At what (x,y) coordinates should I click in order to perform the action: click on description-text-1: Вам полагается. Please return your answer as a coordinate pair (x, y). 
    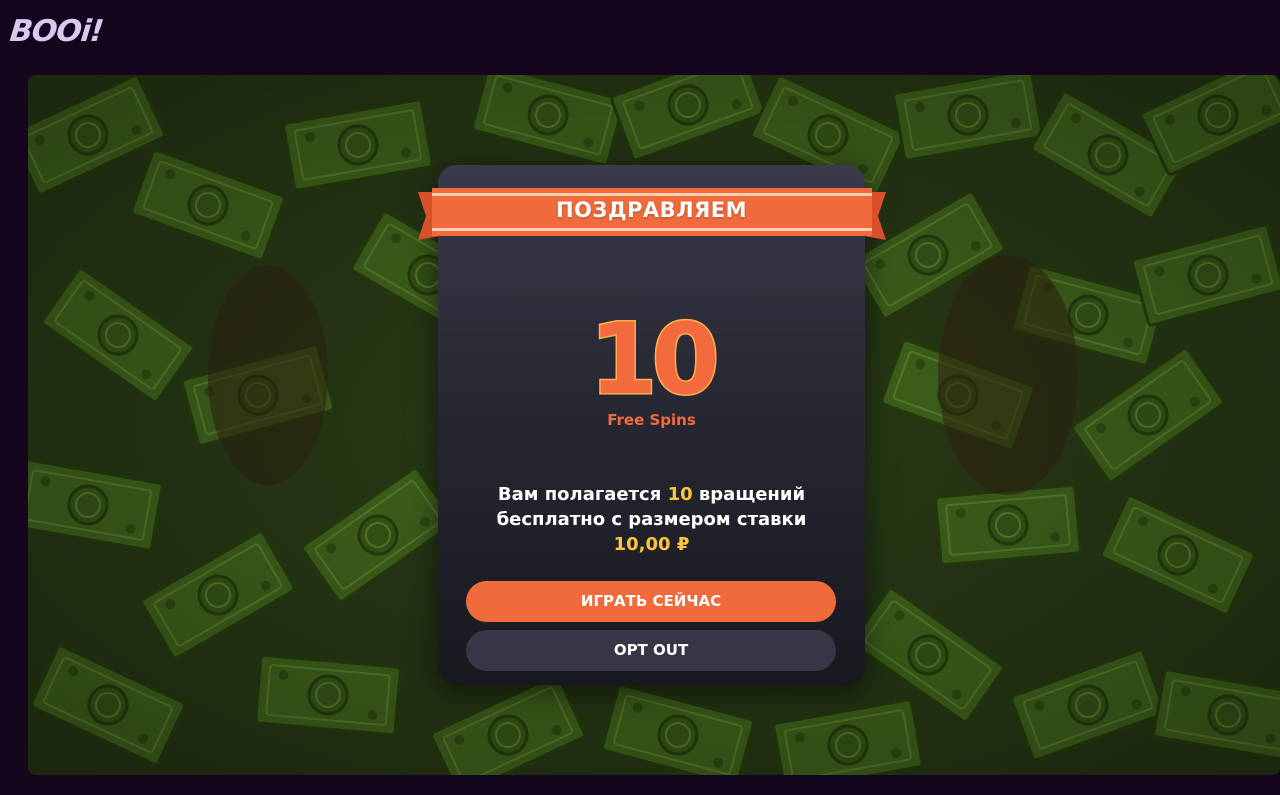
    Looking at the image, I should click on (582, 494).